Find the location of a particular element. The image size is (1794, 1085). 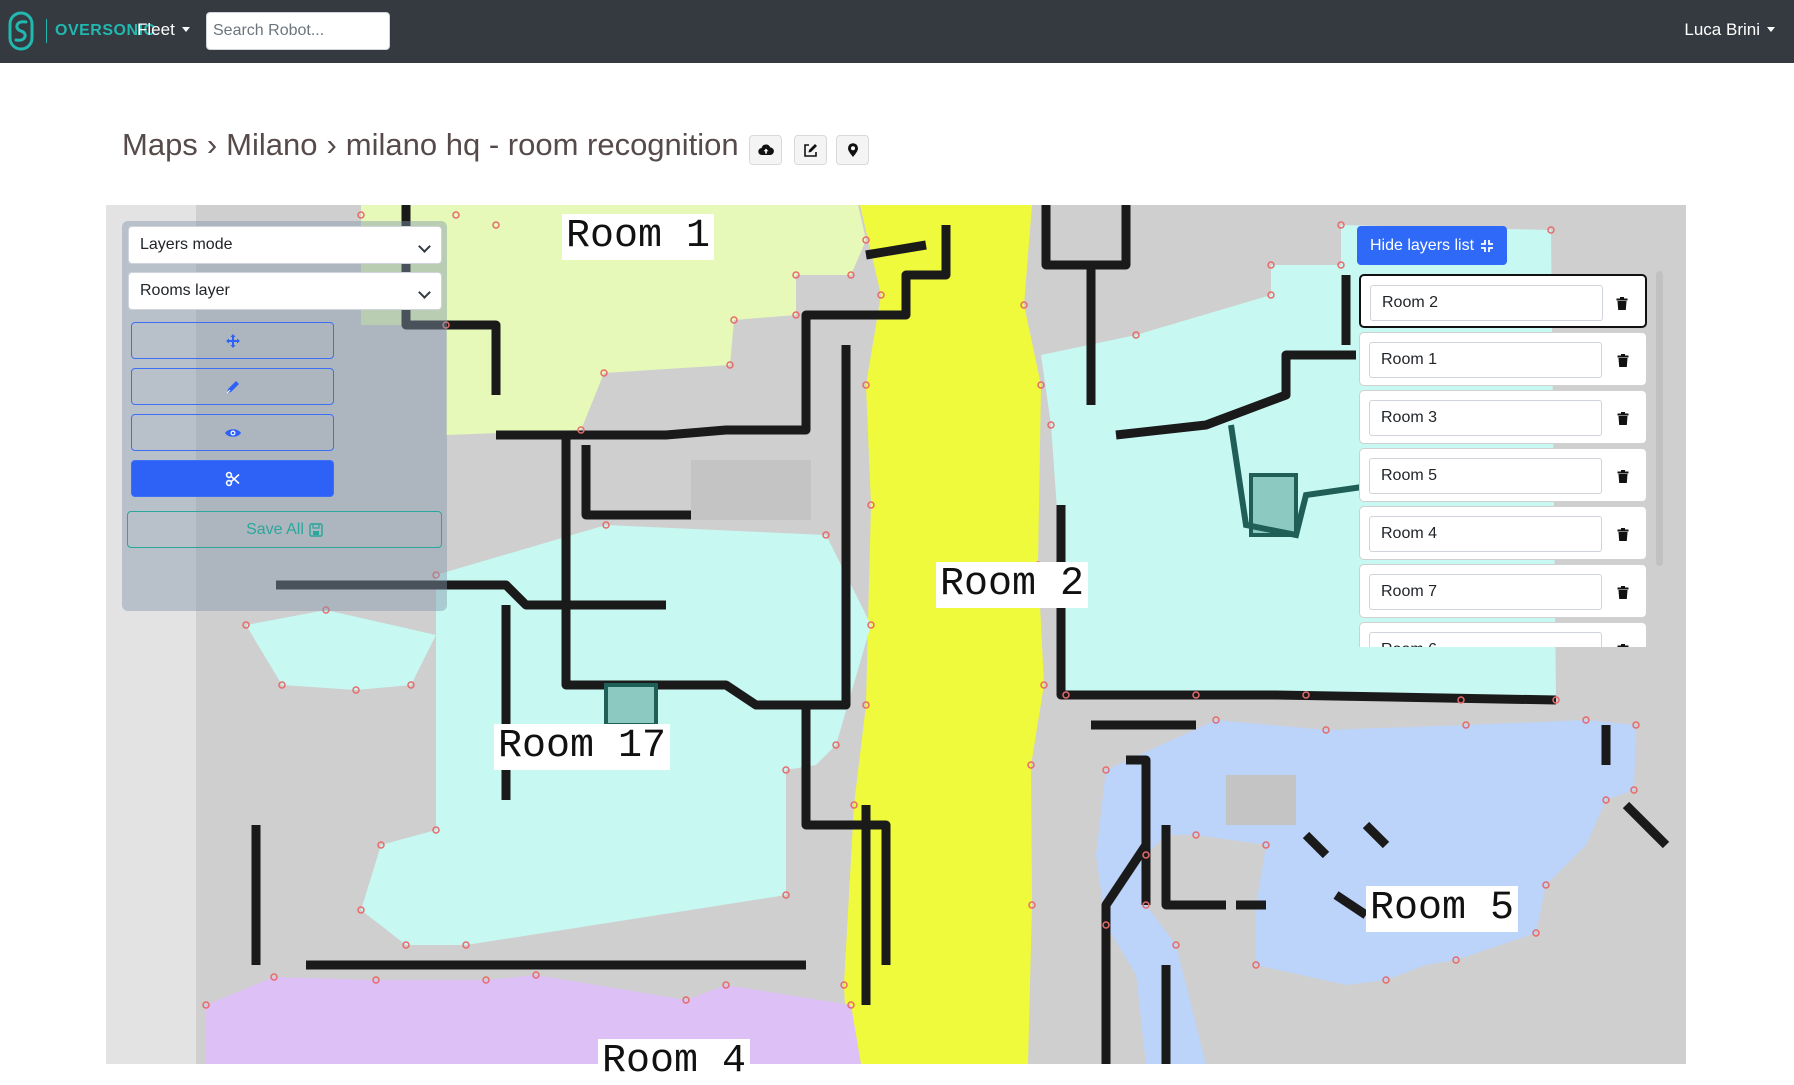

room-label-4: Room 4 is located at coordinates (674, 1062).